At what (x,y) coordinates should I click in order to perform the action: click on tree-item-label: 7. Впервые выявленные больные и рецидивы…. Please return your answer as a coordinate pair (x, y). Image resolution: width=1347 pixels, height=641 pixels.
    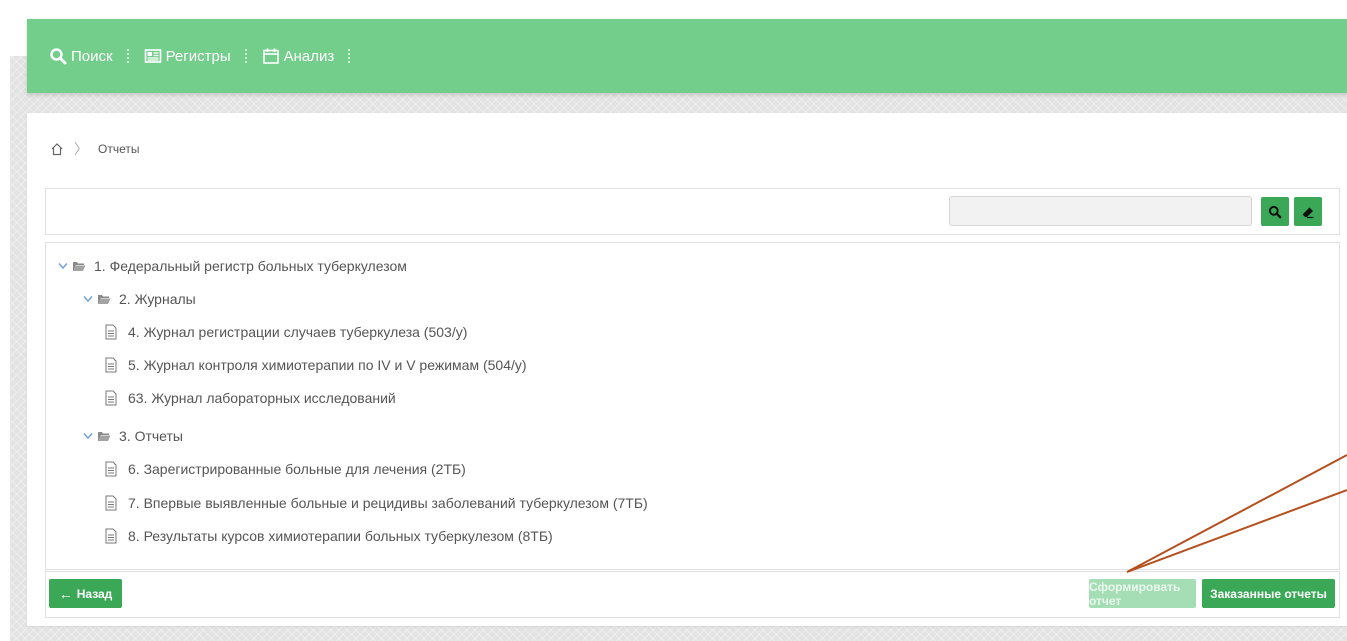
    Looking at the image, I should click on (388, 503).